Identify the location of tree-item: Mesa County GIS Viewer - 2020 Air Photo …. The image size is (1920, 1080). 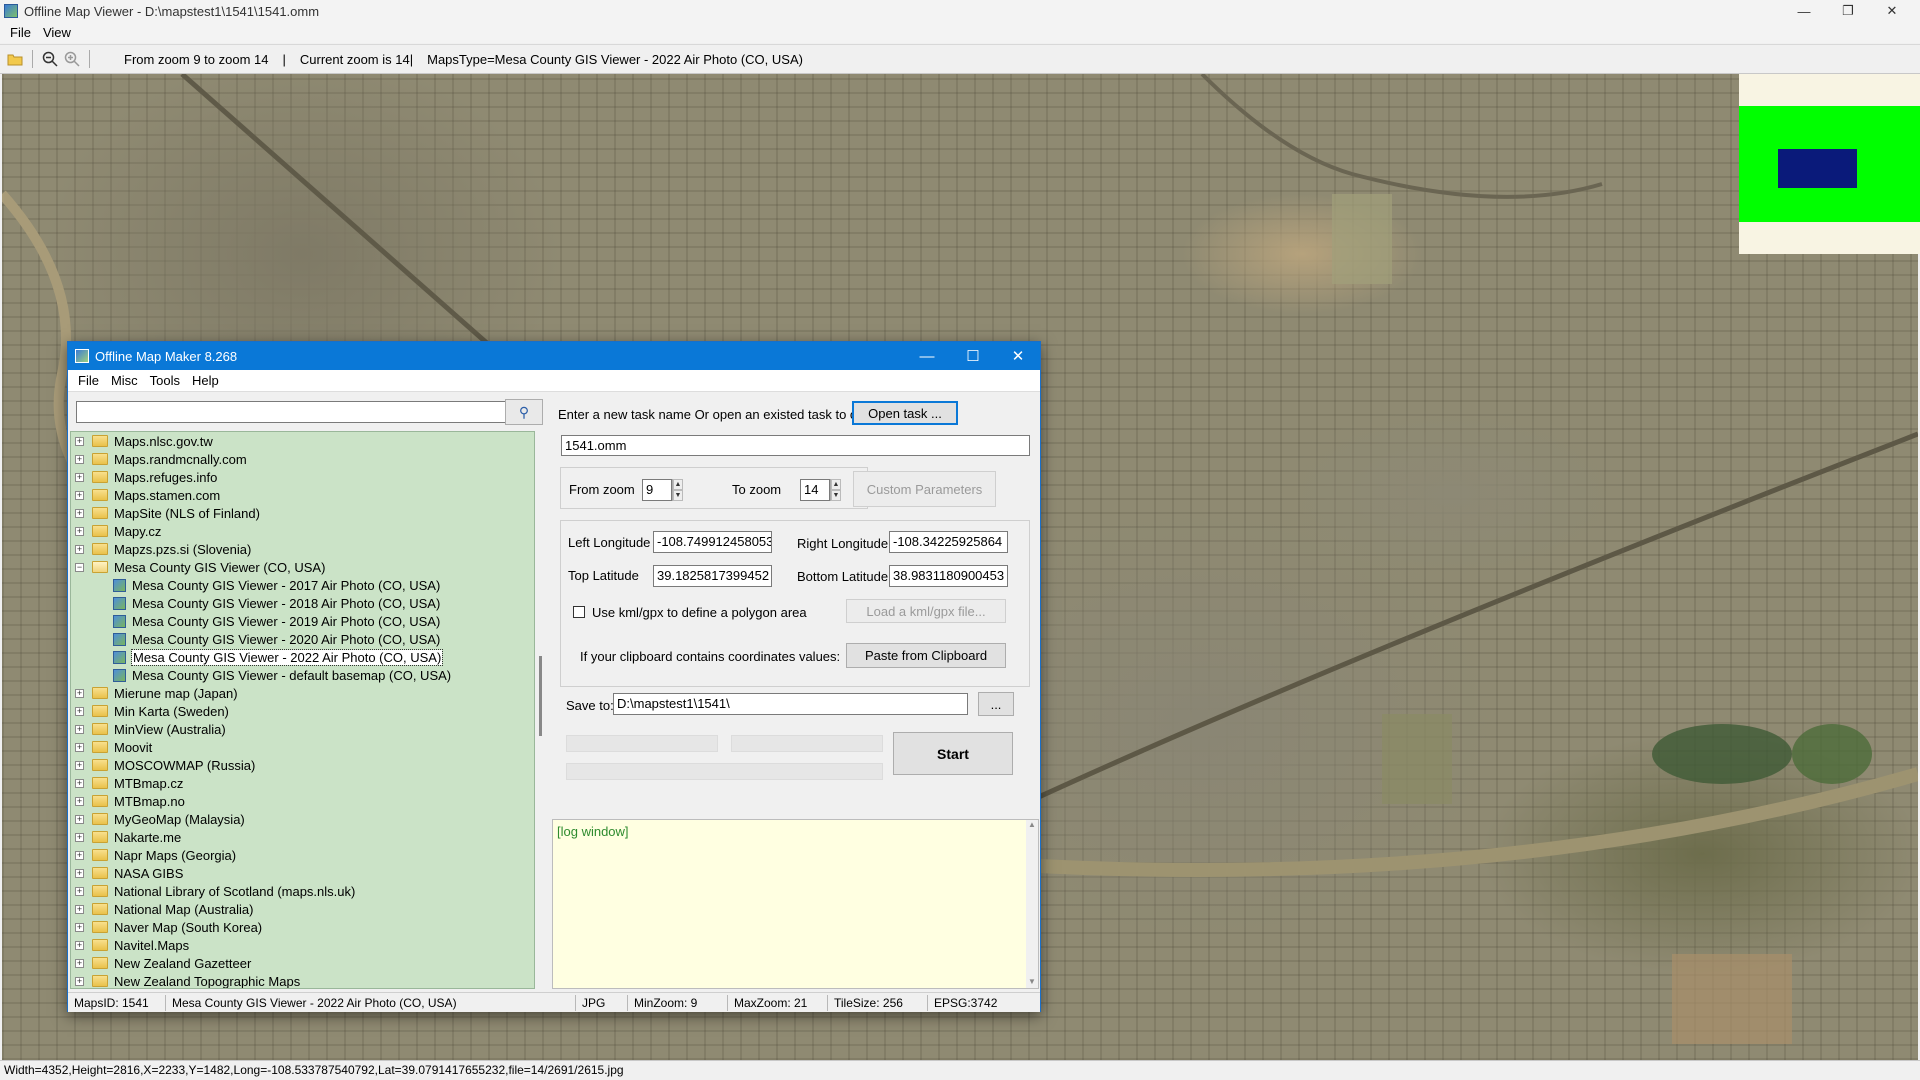
(302, 639).